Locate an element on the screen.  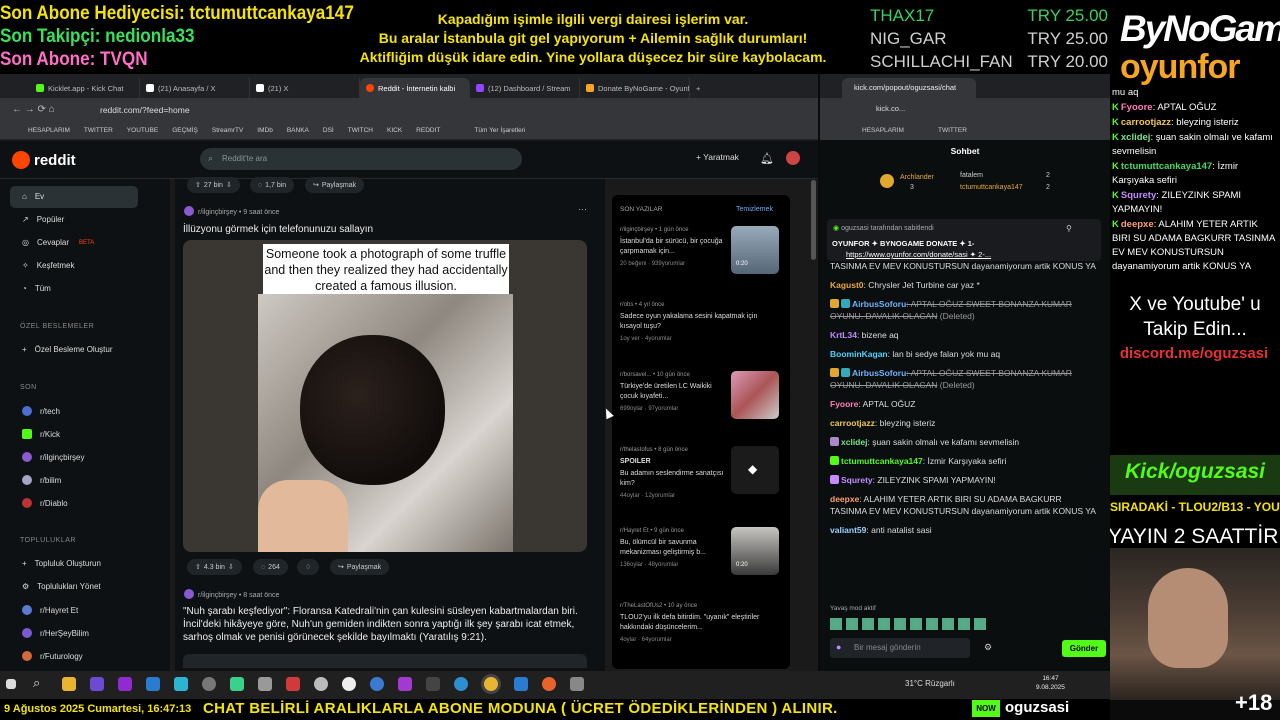
donation-row: THAX17 TRY 25.00 is located at coordinates (989, 15).